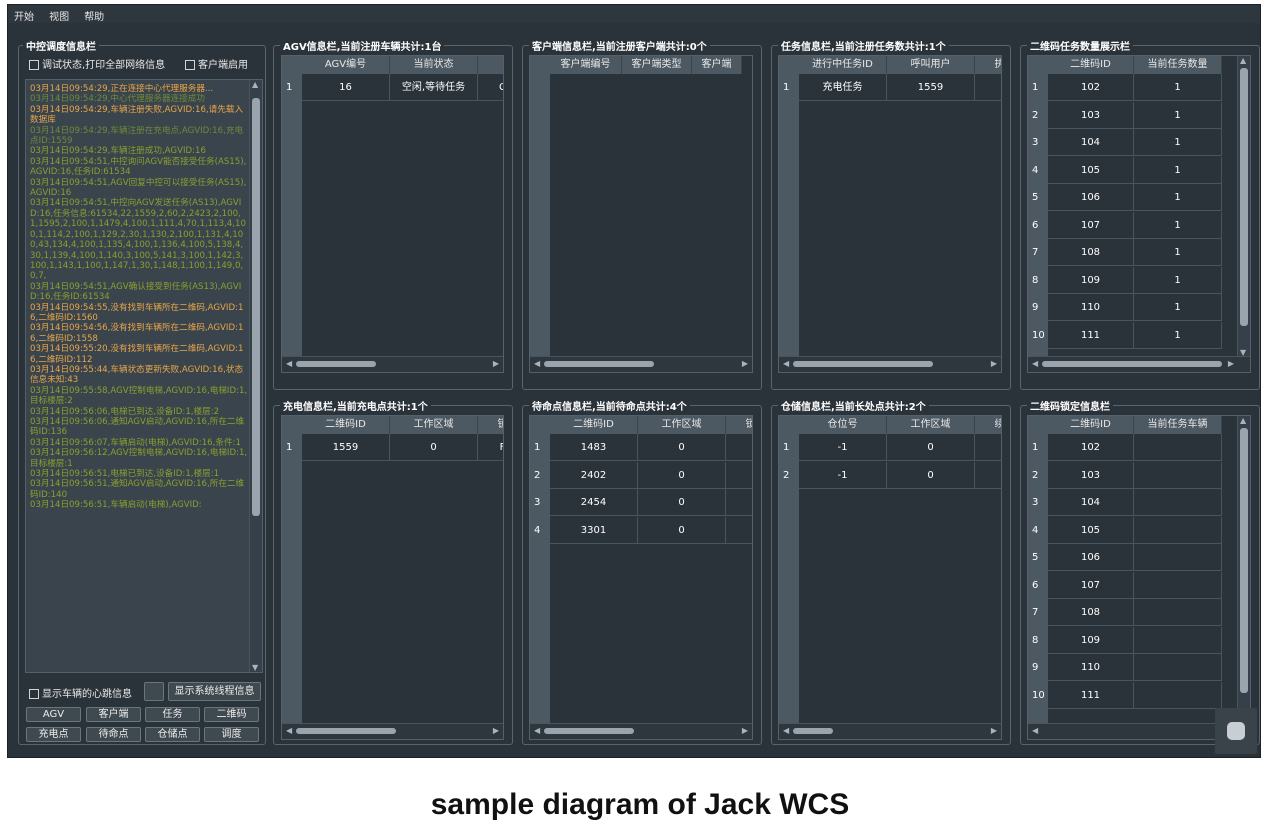  What do you see at coordinates (53, 714) in the screenshot?
I see `agv-button: AGV` at bounding box center [53, 714].